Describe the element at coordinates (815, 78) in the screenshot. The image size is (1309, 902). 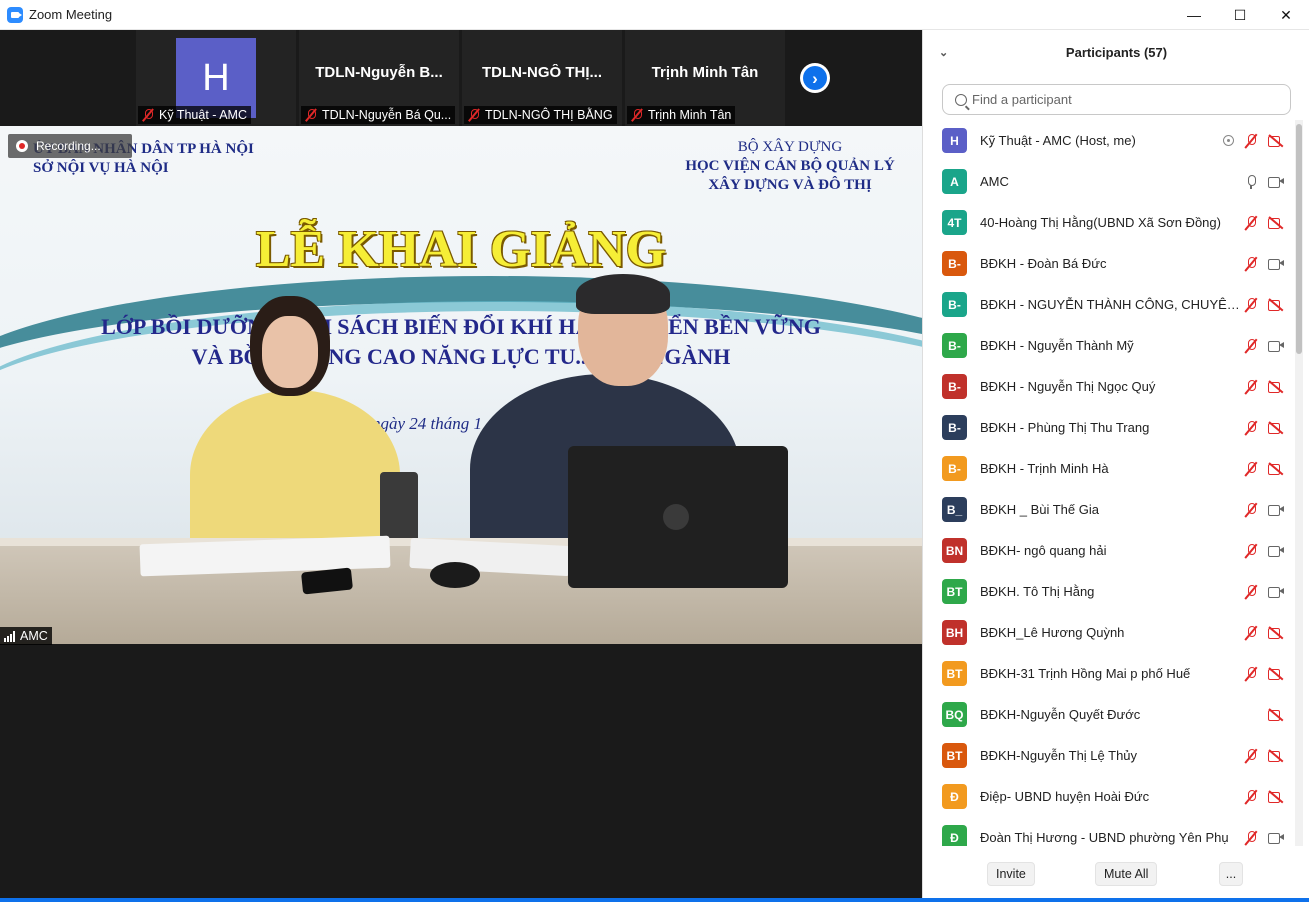
I see `gallery-next-button: ›` at that location.